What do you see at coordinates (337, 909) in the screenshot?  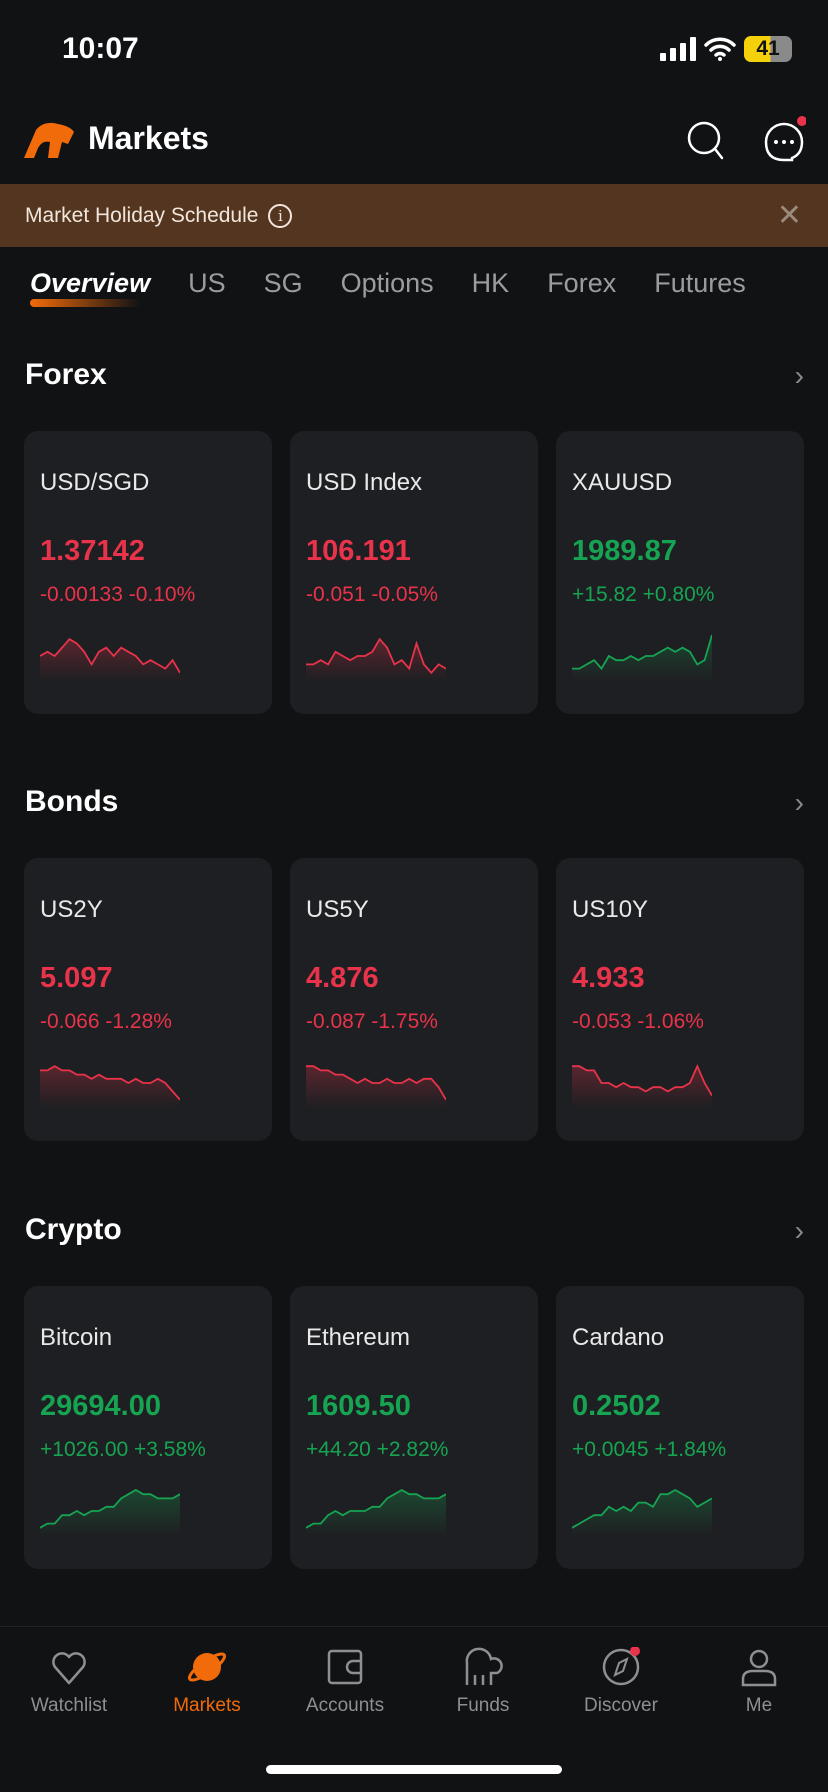 I see `instrument-name: US5Y` at bounding box center [337, 909].